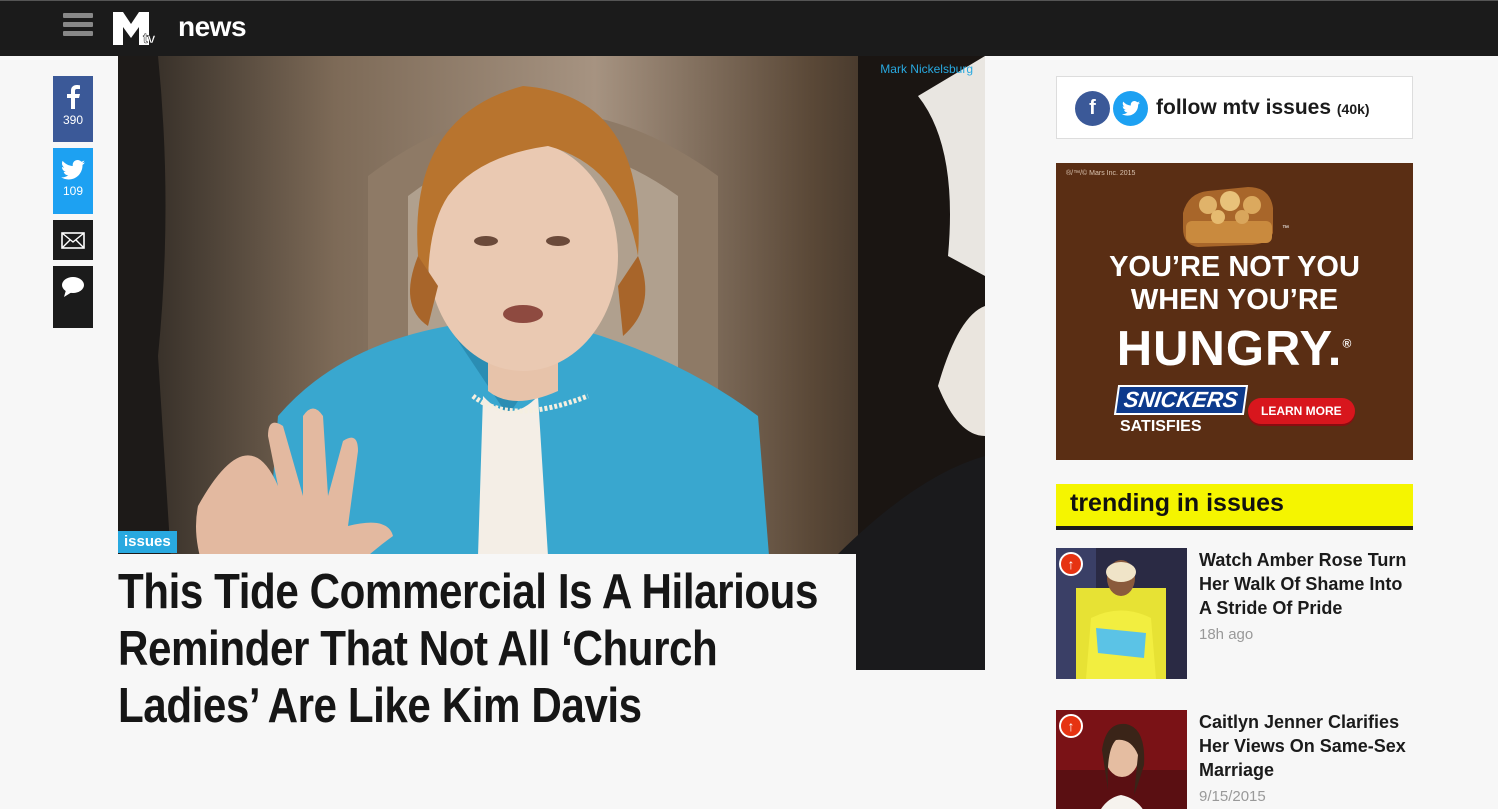 This screenshot has height=809, width=1498. Describe the element at coordinates (73, 120) in the screenshot. I see `facebook-share-count: 390` at that location.